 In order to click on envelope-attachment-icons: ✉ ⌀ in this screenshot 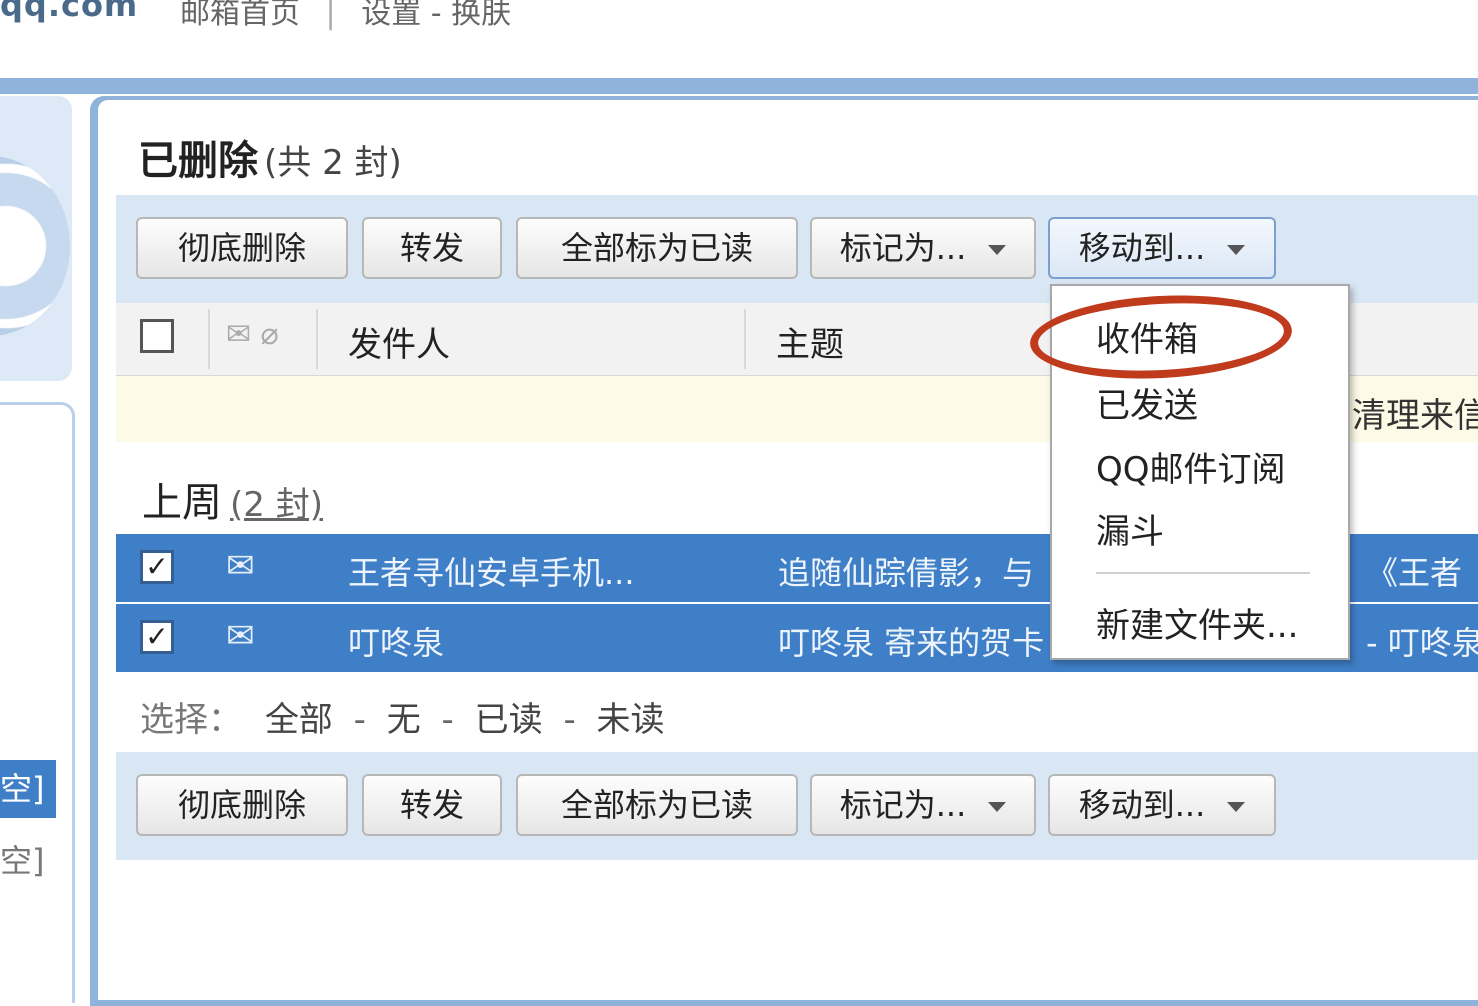, I will do `click(252, 334)`.